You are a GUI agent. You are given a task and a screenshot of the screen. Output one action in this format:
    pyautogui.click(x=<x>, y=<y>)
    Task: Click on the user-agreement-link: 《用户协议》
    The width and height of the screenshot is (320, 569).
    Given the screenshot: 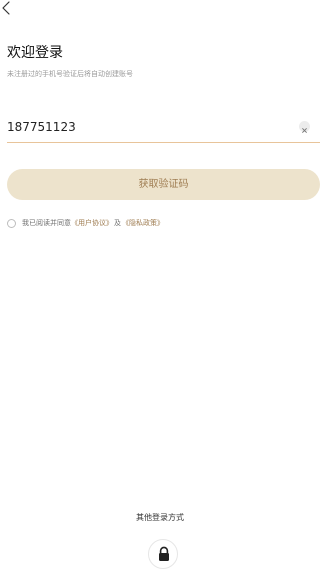 What is the action you would take?
    pyautogui.click(x=92, y=223)
    